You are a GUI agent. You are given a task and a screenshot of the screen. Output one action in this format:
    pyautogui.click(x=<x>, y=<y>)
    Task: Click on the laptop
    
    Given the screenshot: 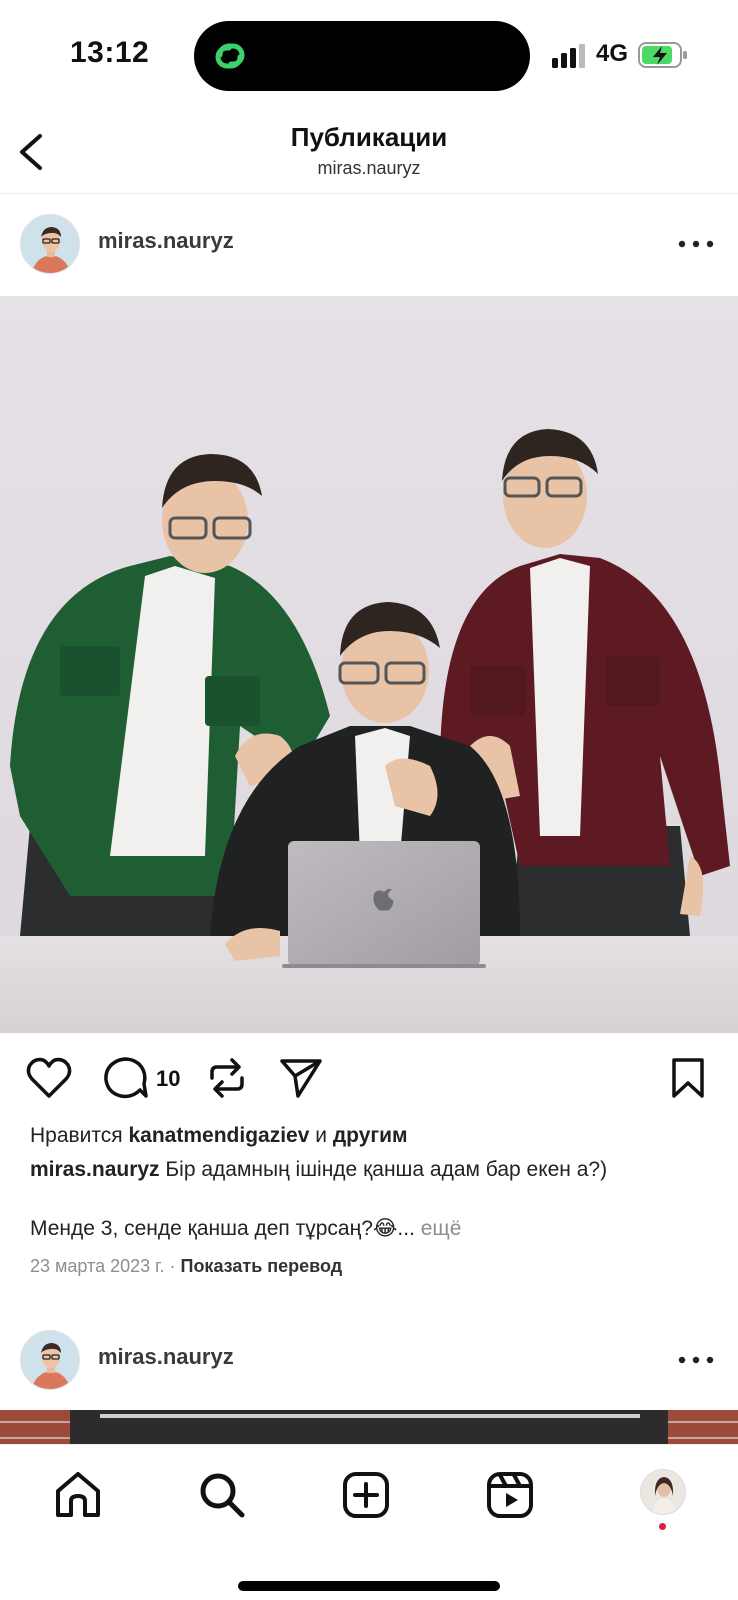 What is the action you would take?
    pyautogui.click(x=384, y=904)
    